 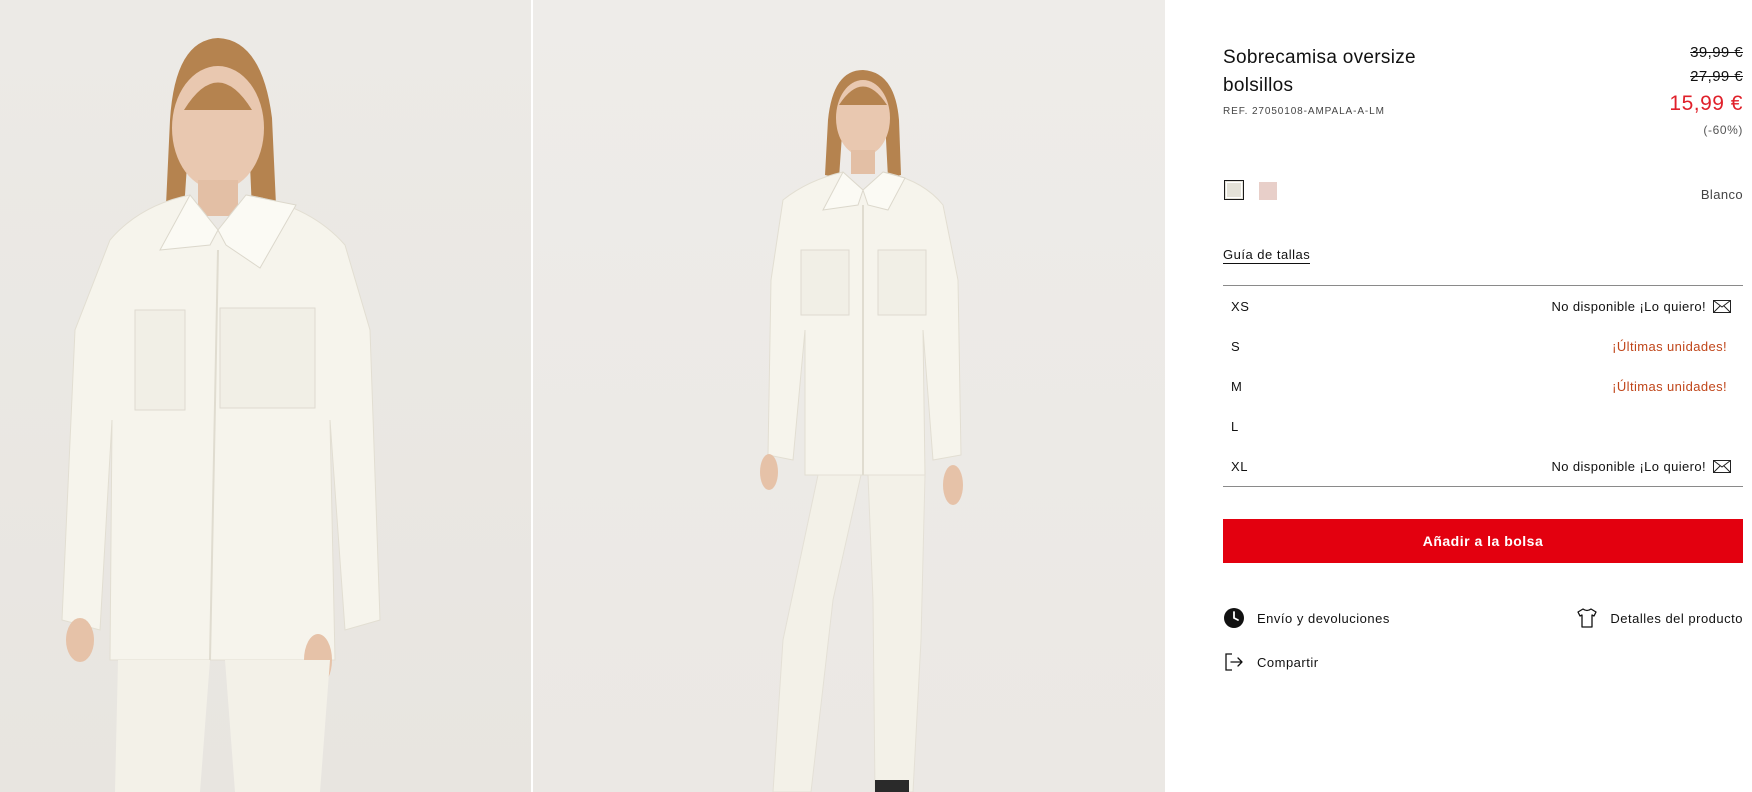 I want to click on model-full-body-illustration, so click(x=861, y=431).